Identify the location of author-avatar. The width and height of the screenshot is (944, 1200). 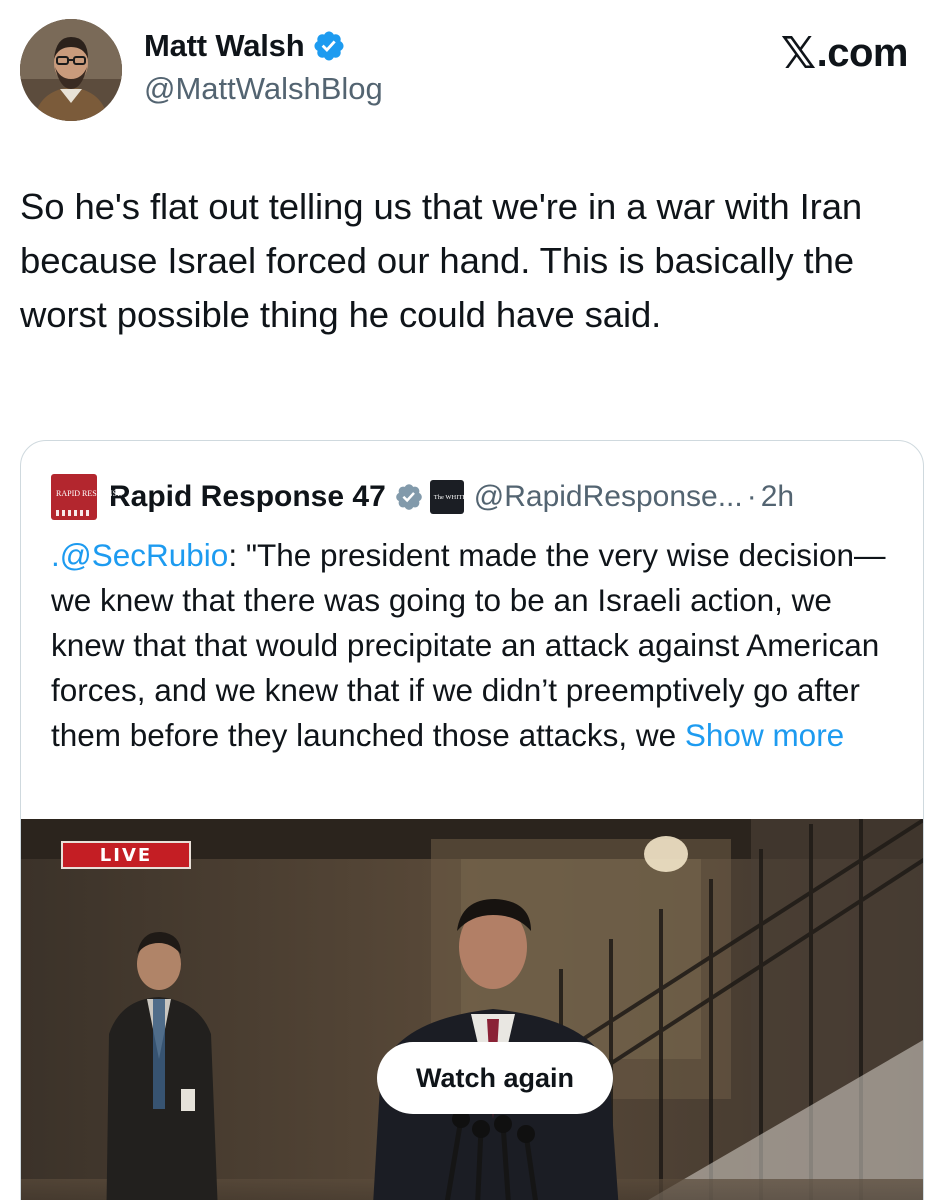
(71, 70).